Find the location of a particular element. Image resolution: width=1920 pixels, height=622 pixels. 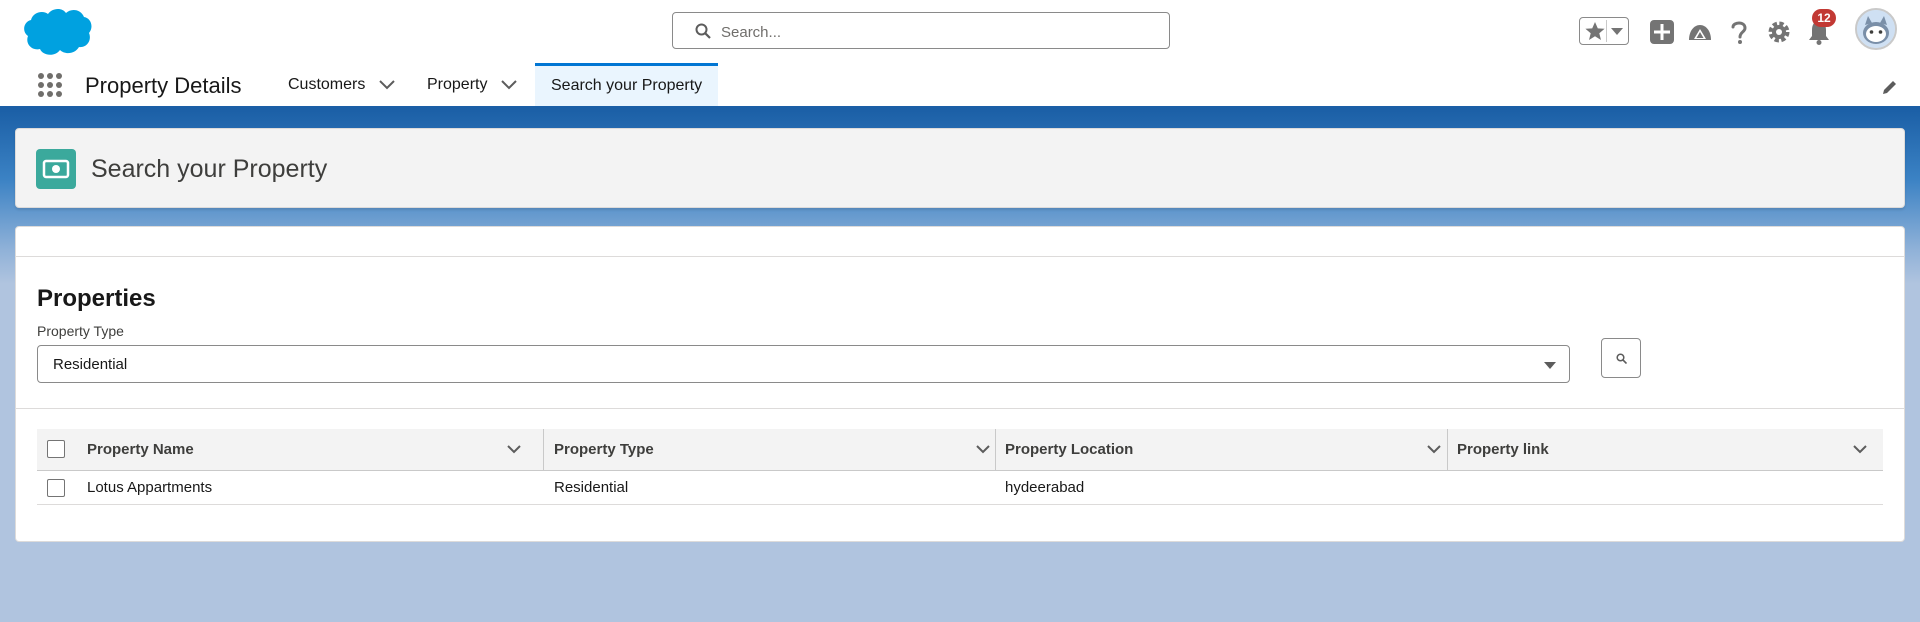

search-button is located at coordinates (1621, 358).